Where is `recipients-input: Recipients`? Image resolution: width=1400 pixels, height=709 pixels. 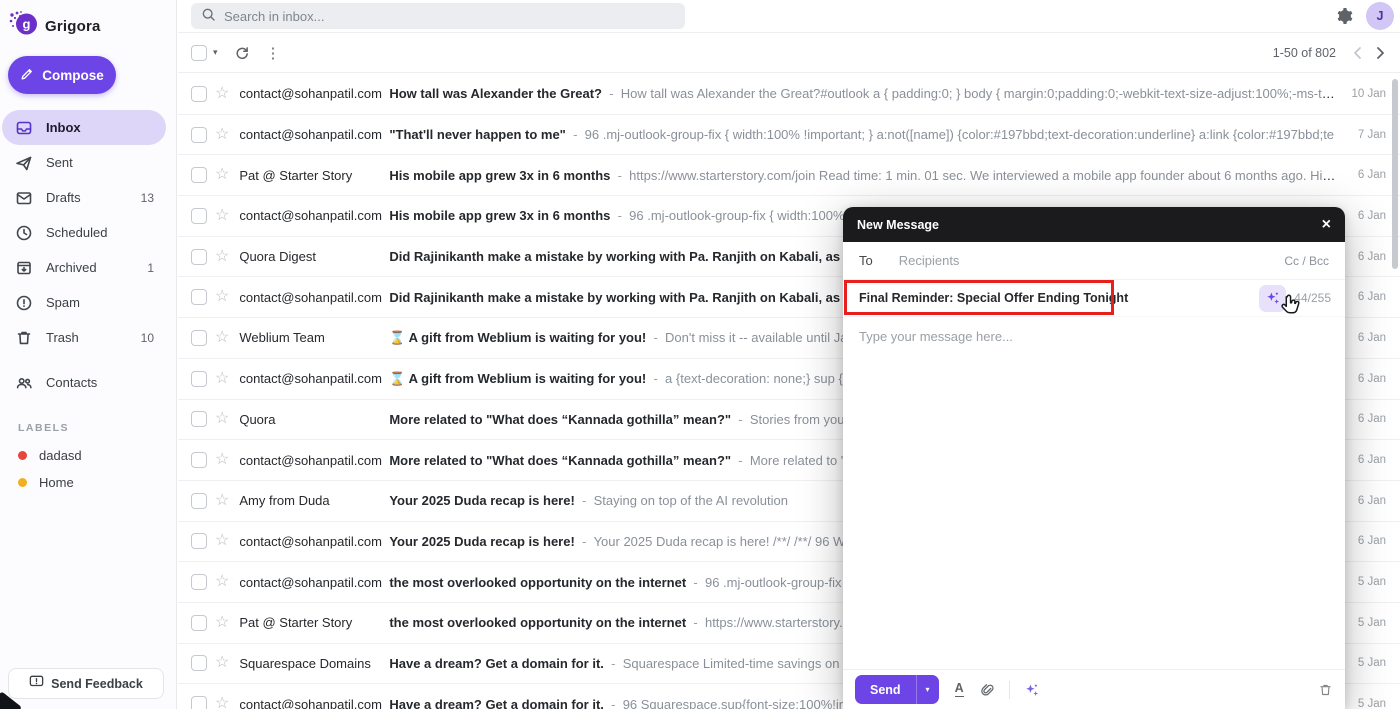 recipients-input: Recipients is located at coordinates (1092, 260).